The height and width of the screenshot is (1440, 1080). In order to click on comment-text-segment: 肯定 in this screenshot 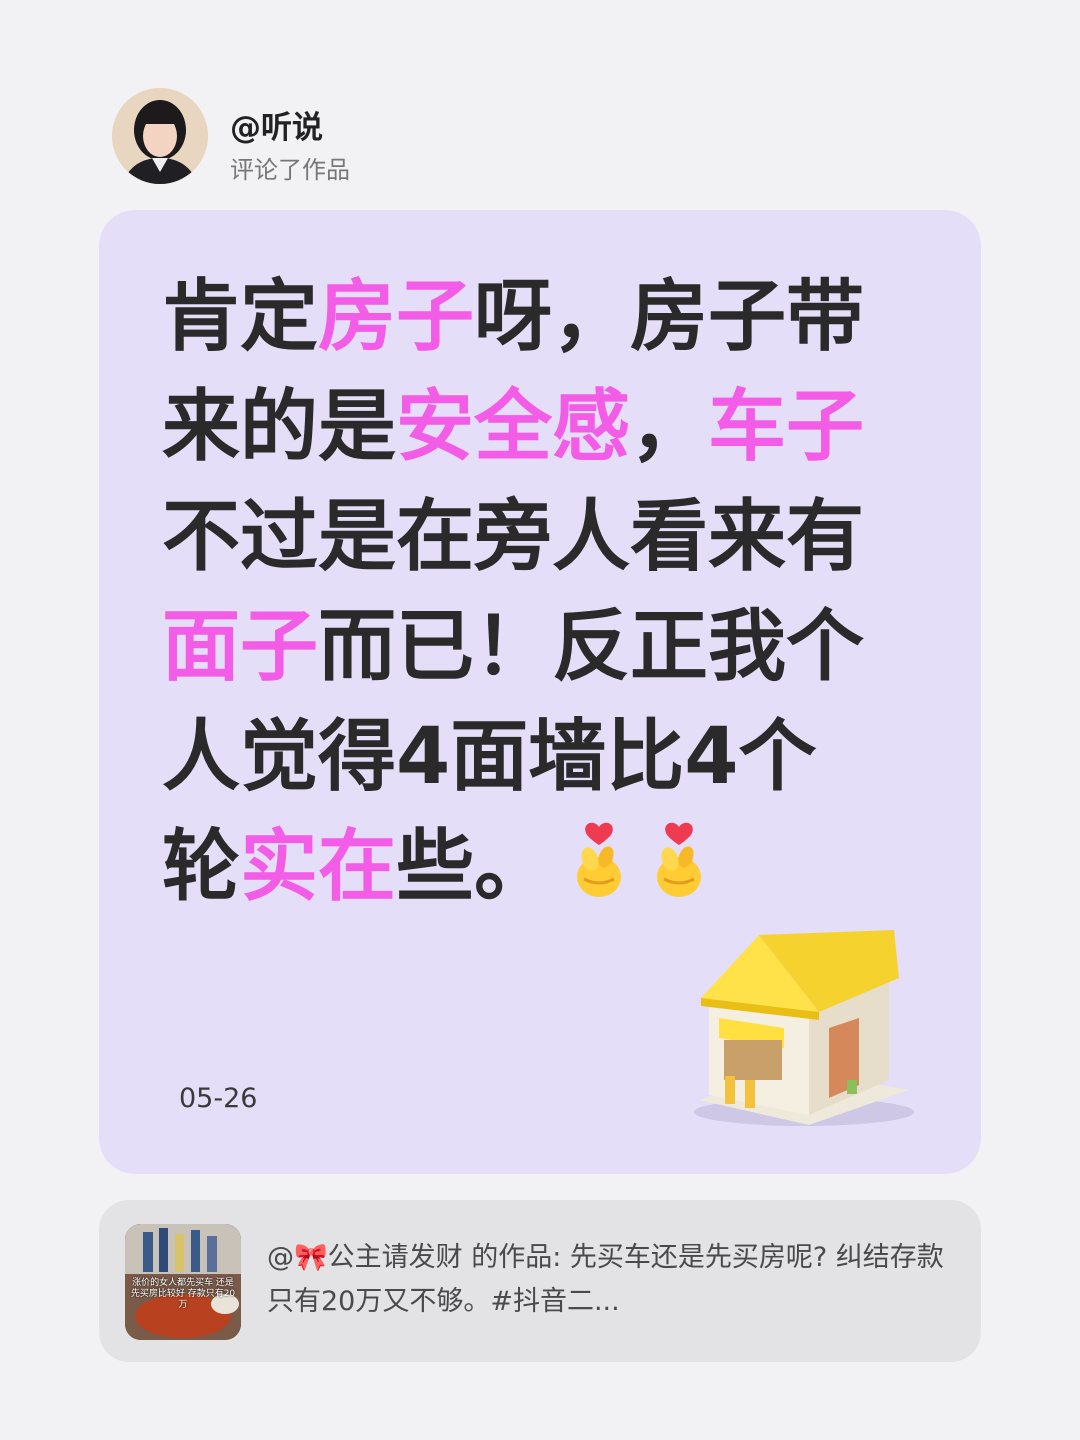, I will do `click(240, 317)`.